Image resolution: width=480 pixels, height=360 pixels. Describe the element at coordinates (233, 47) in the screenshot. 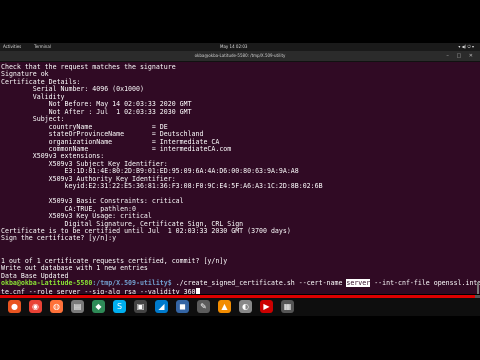

I see `clock: May 14 02:03` at that location.